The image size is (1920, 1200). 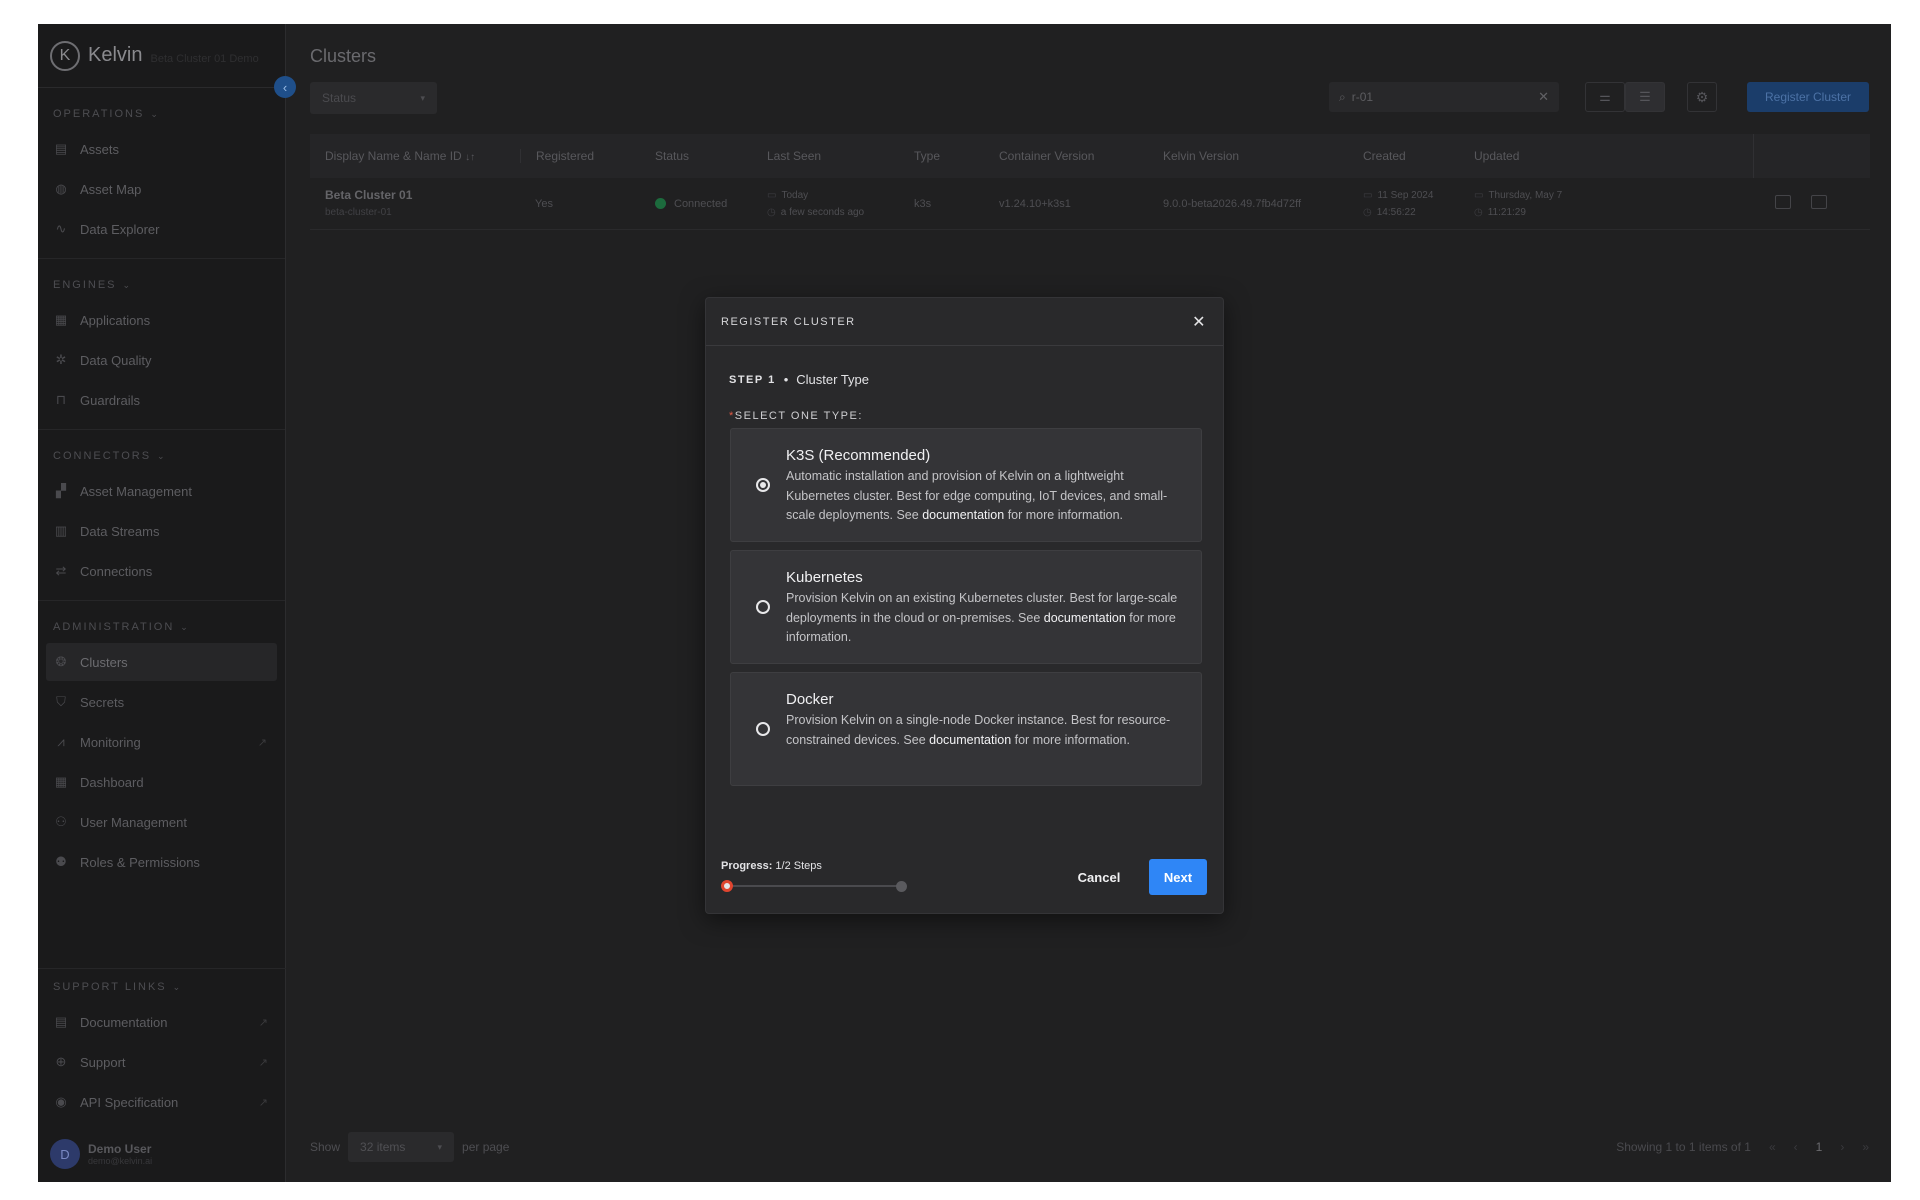 What do you see at coordinates (1035, 203) in the screenshot?
I see `cell-container-version: v1.24.10+k3s1` at bounding box center [1035, 203].